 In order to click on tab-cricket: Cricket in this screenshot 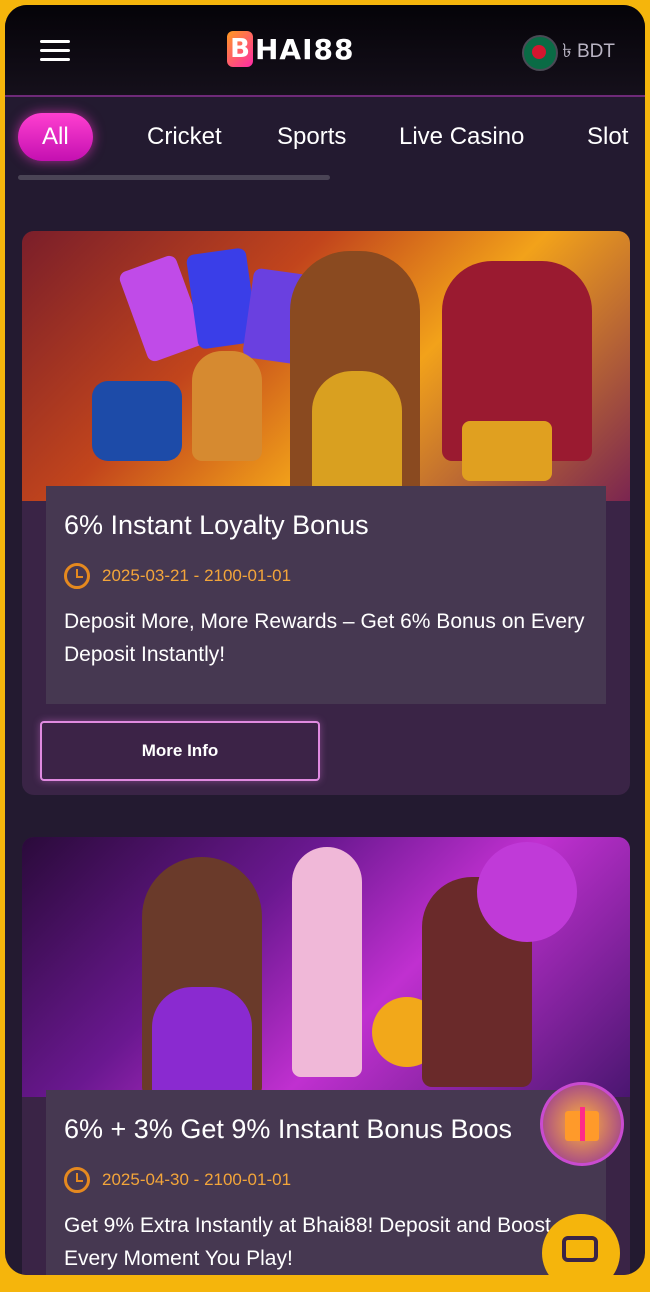, I will do `click(184, 137)`.